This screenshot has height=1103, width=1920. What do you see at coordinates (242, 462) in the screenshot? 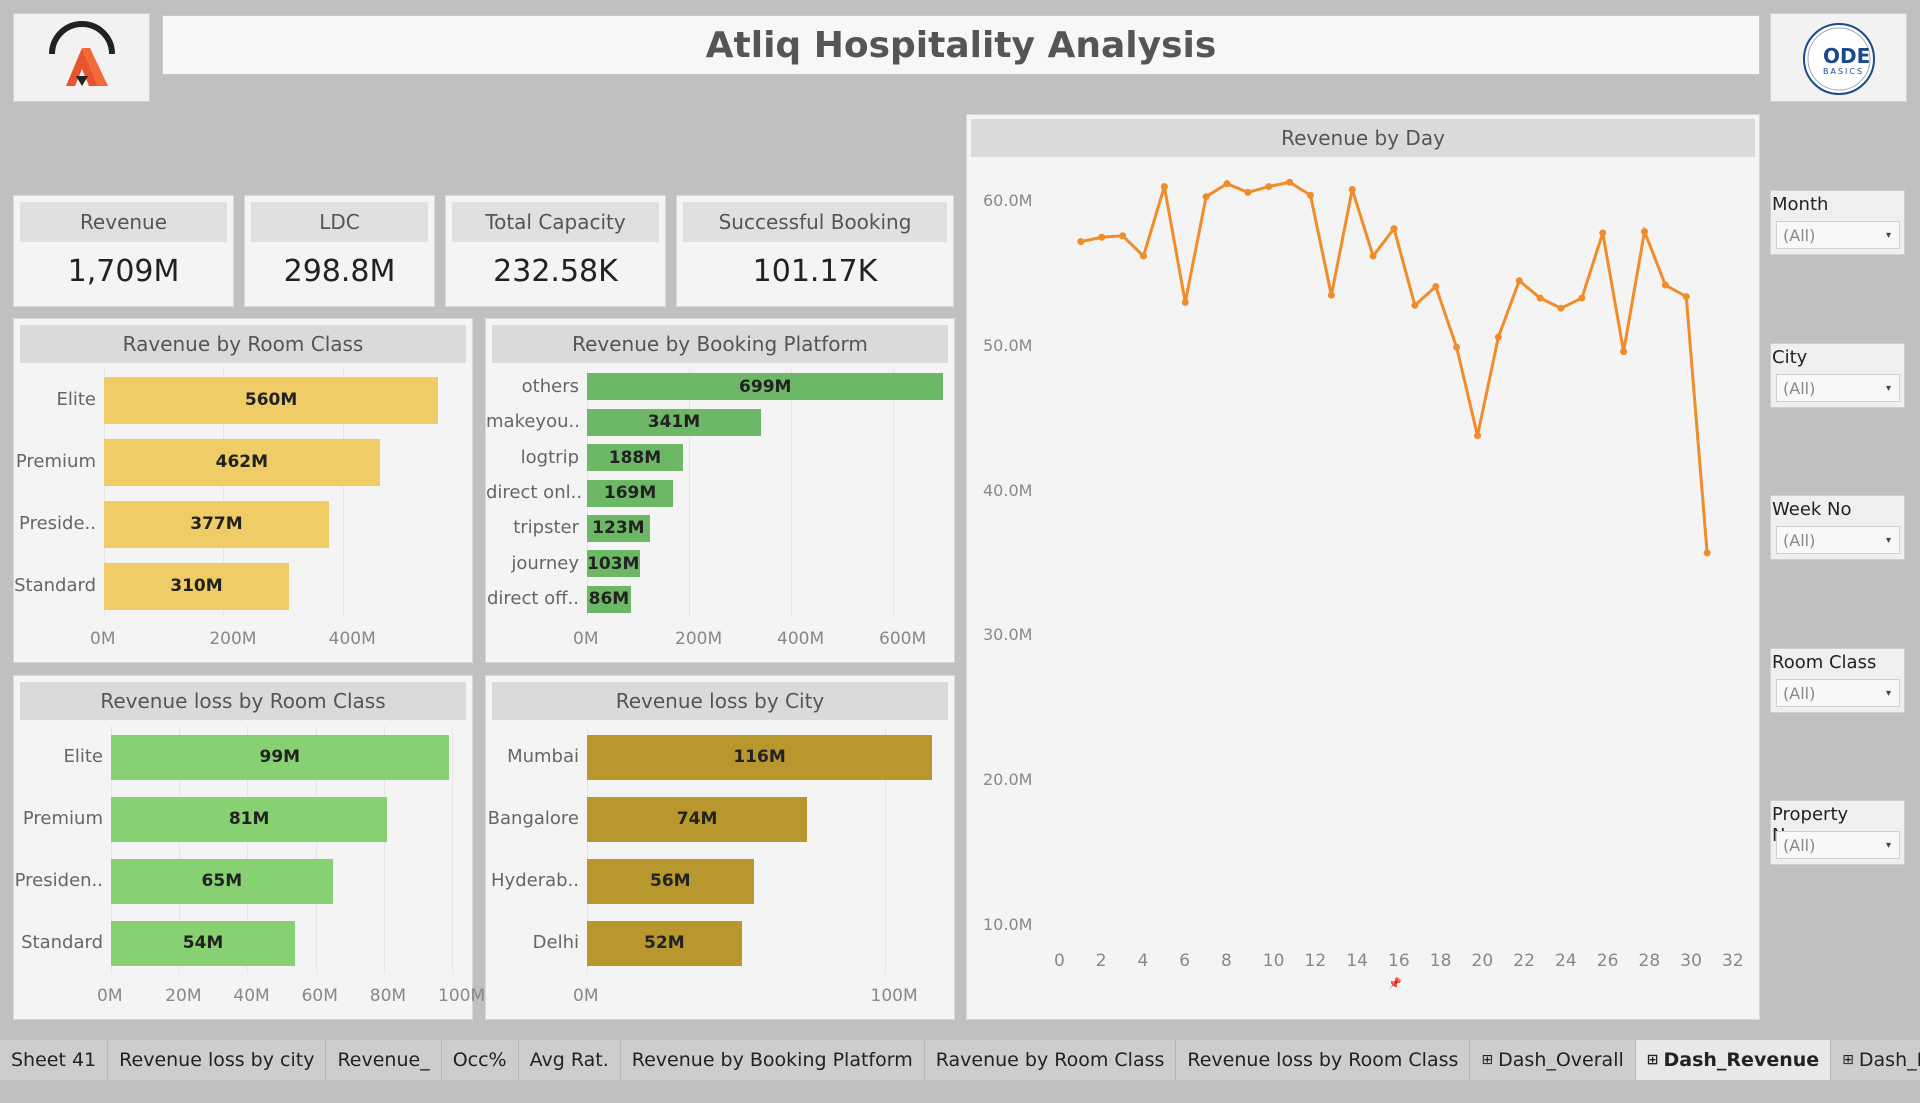
I see `bar: 462M` at bounding box center [242, 462].